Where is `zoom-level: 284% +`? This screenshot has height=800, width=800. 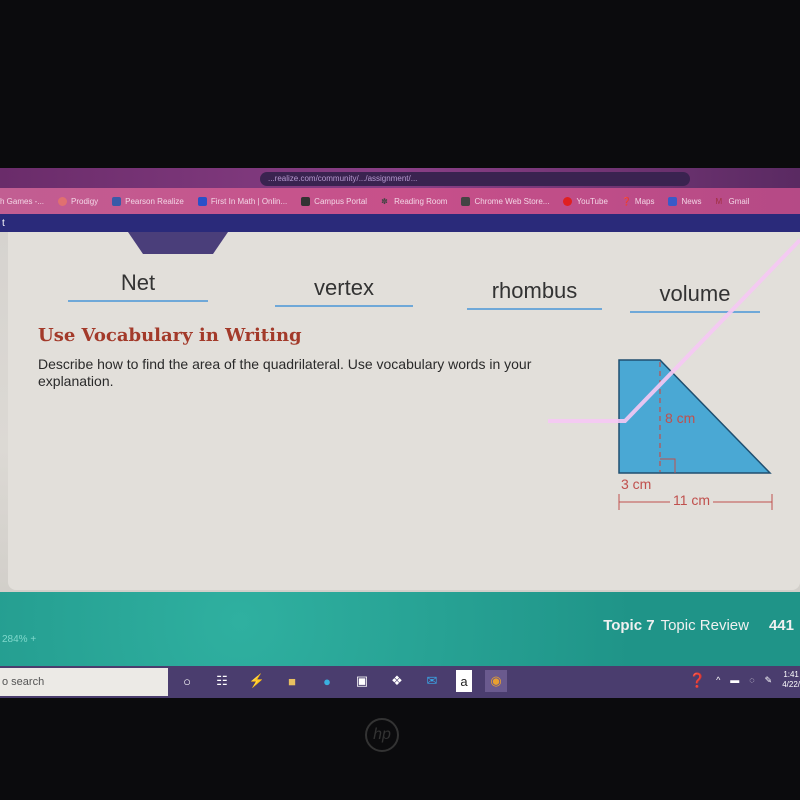
zoom-level: 284% + is located at coordinates (19, 639).